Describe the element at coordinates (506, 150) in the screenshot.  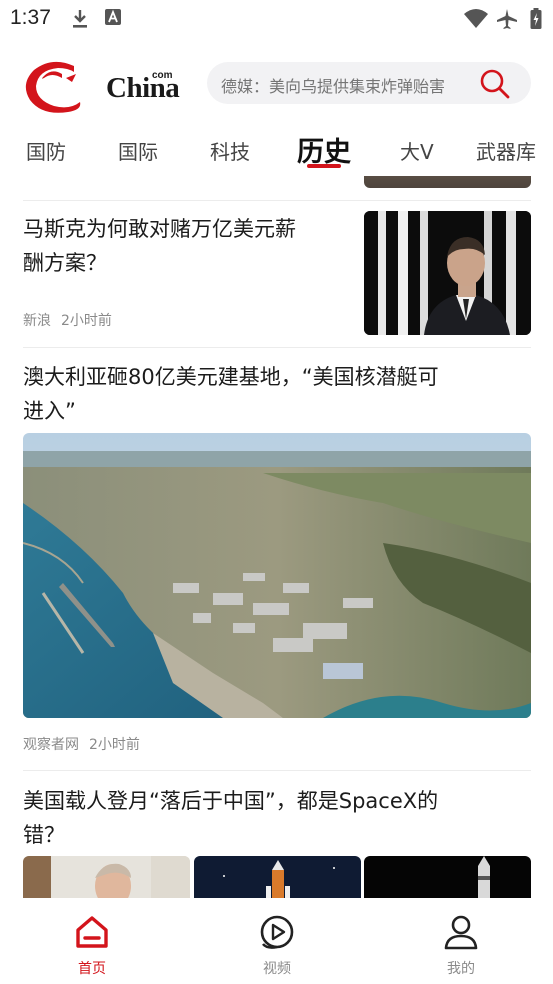
I see `tab-wuqiku: 武器库` at that location.